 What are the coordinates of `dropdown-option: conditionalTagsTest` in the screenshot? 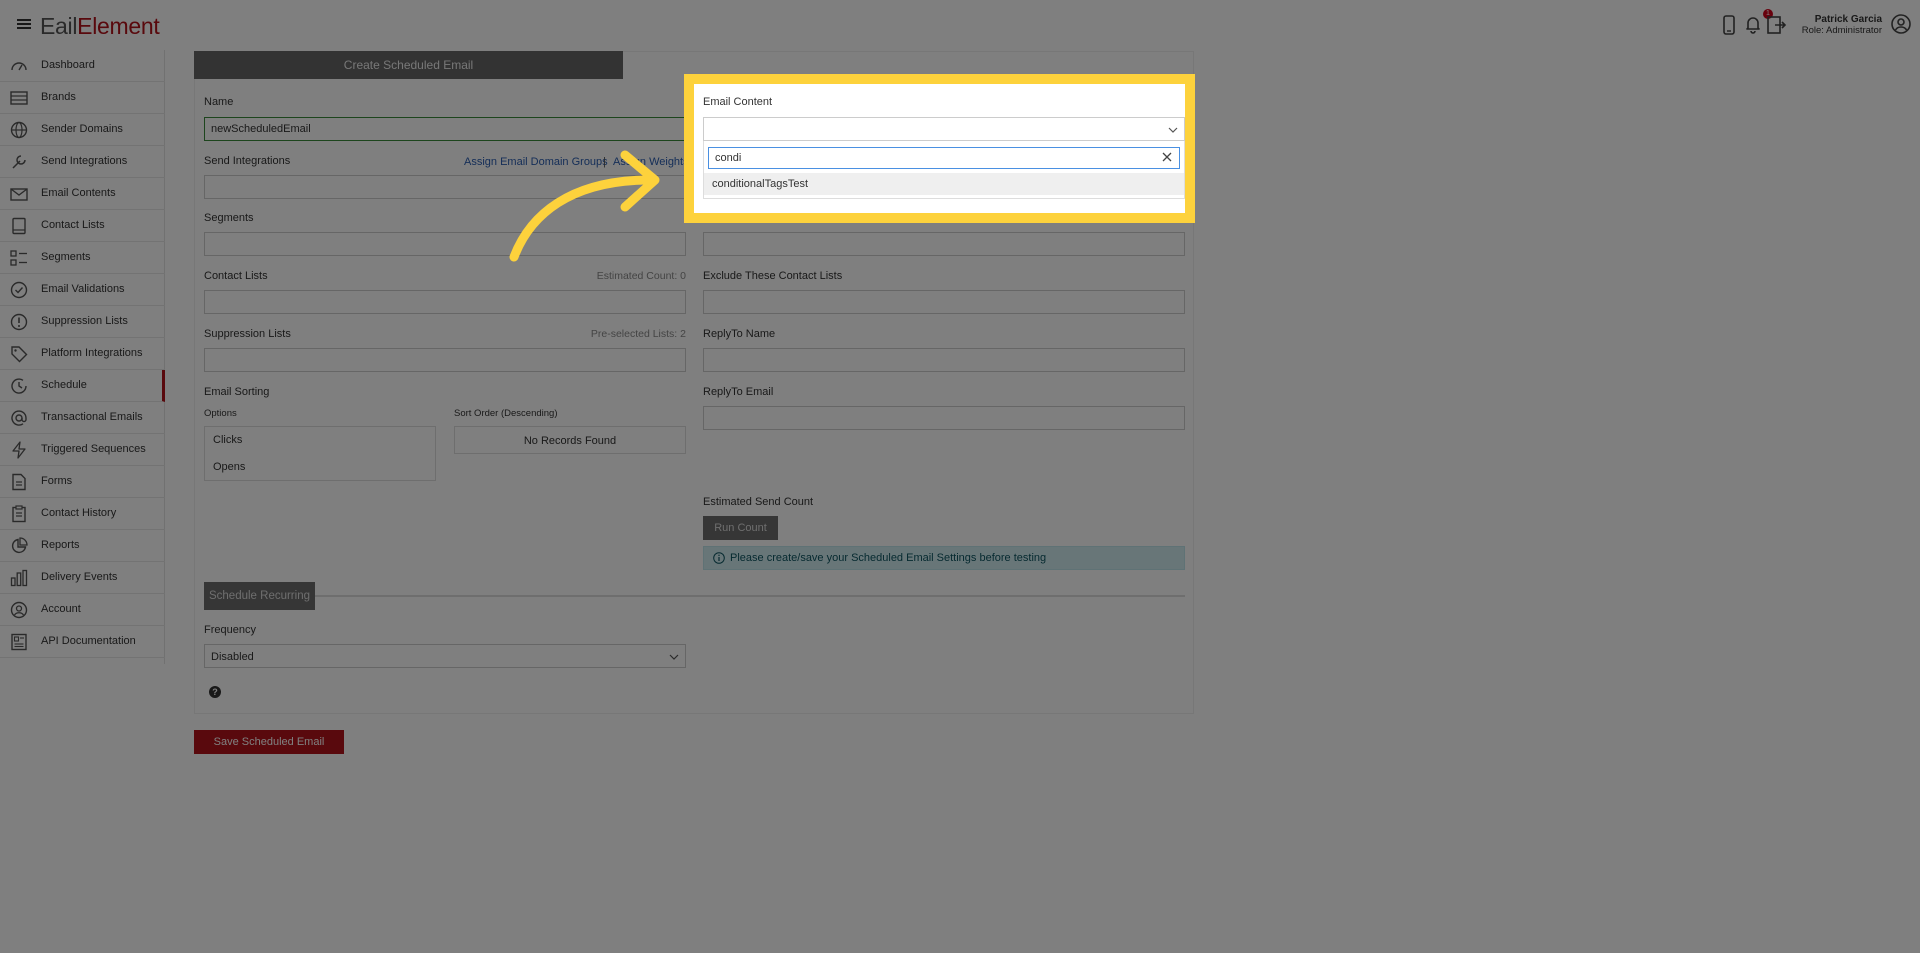 It's located at (944, 184).